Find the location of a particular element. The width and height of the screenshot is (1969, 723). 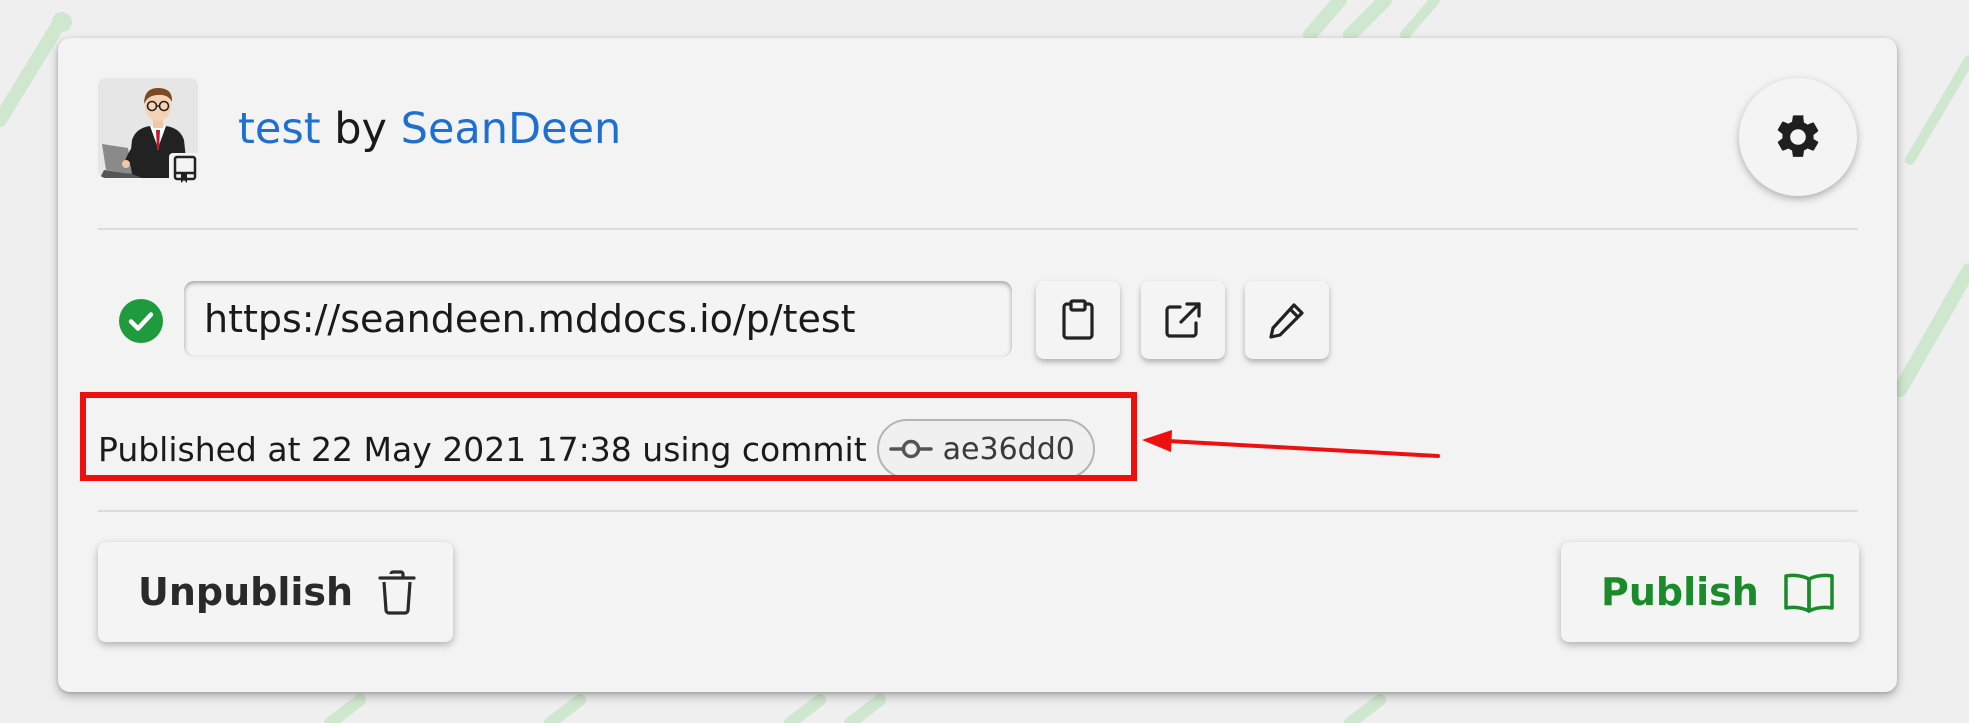

edit-url-button is located at coordinates (1287, 320).